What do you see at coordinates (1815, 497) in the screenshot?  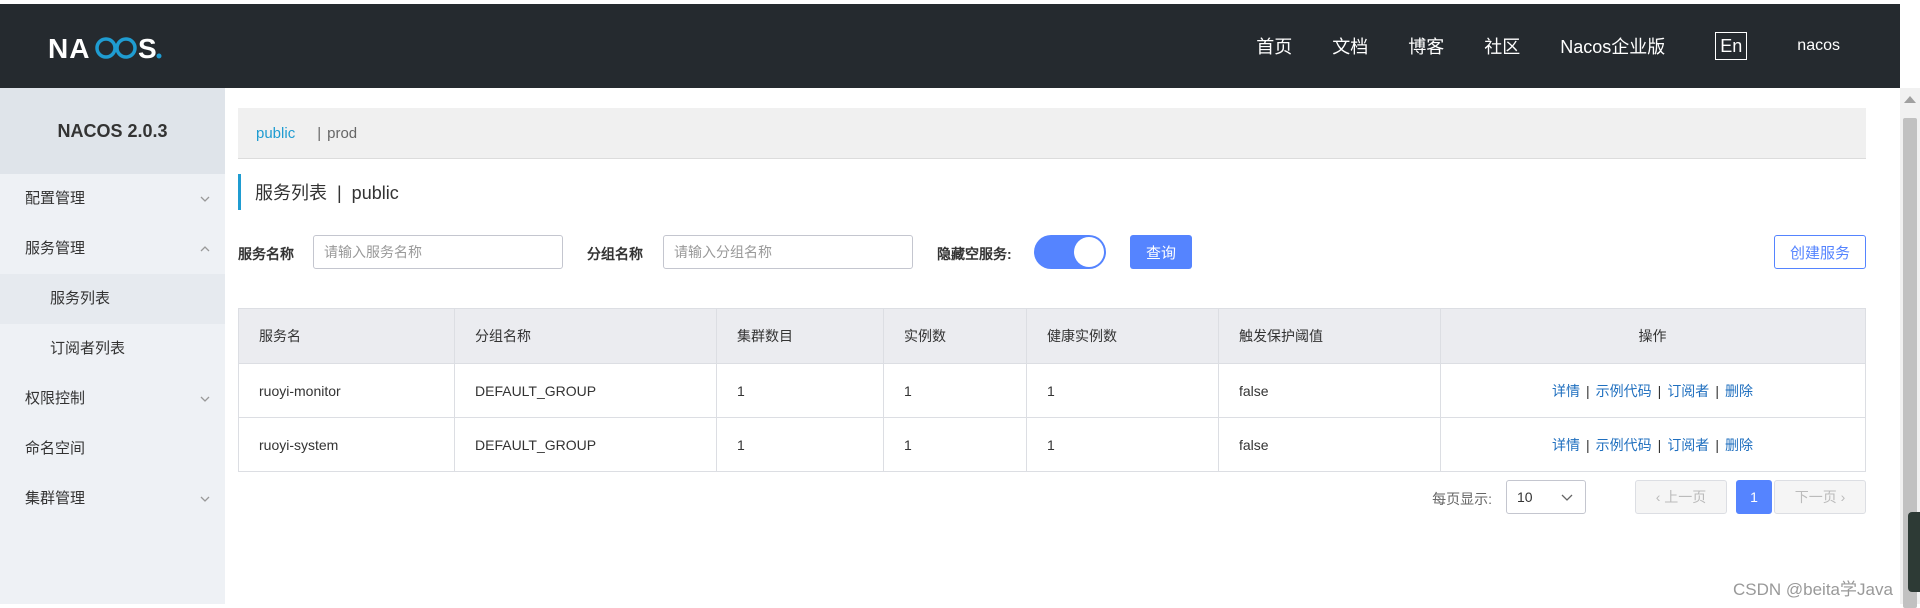 I see `next-page-label: 下一页` at bounding box center [1815, 497].